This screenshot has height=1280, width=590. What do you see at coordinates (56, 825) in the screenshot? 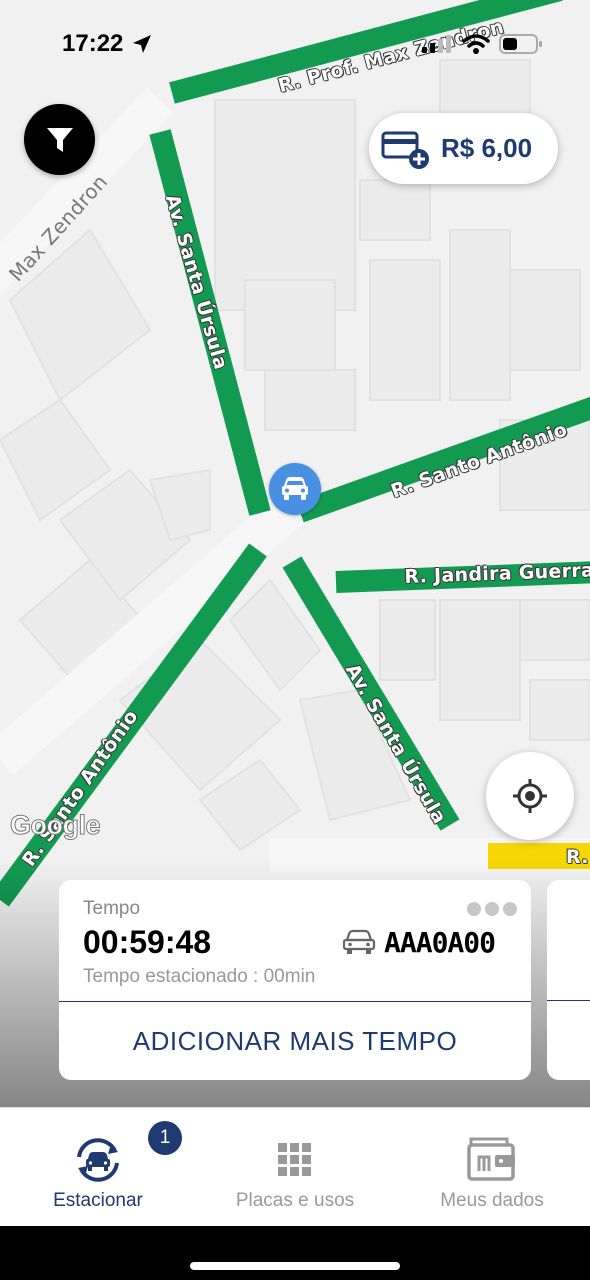
I see `google-logo: Google` at bounding box center [56, 825].